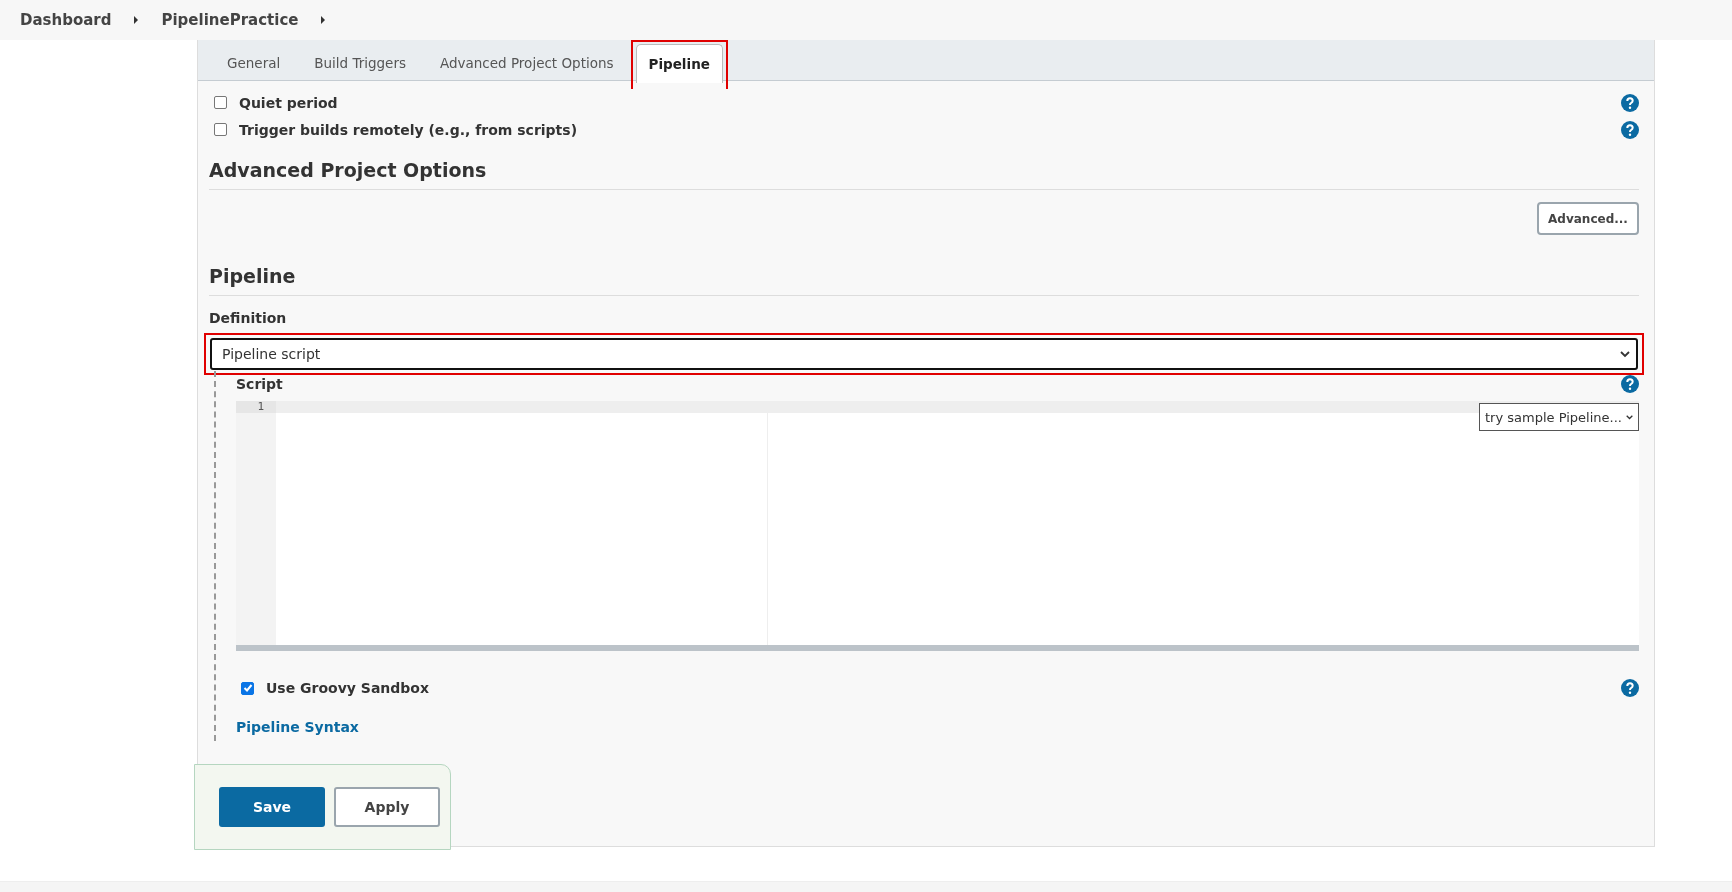 The height and width of the screenshot is (892, 1732). Describe the element at coordinates (924, 280) in the screenshot. I see `section-heading: Pipeline` at that location.